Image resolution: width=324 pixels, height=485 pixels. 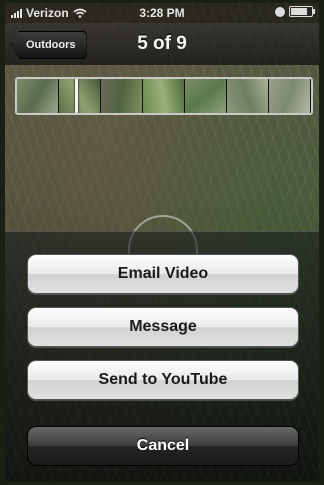 What do you see at coordinates (280, 11) in the screenshot?
I see `rotation-lock-icon` at bounding box center [280, 11].